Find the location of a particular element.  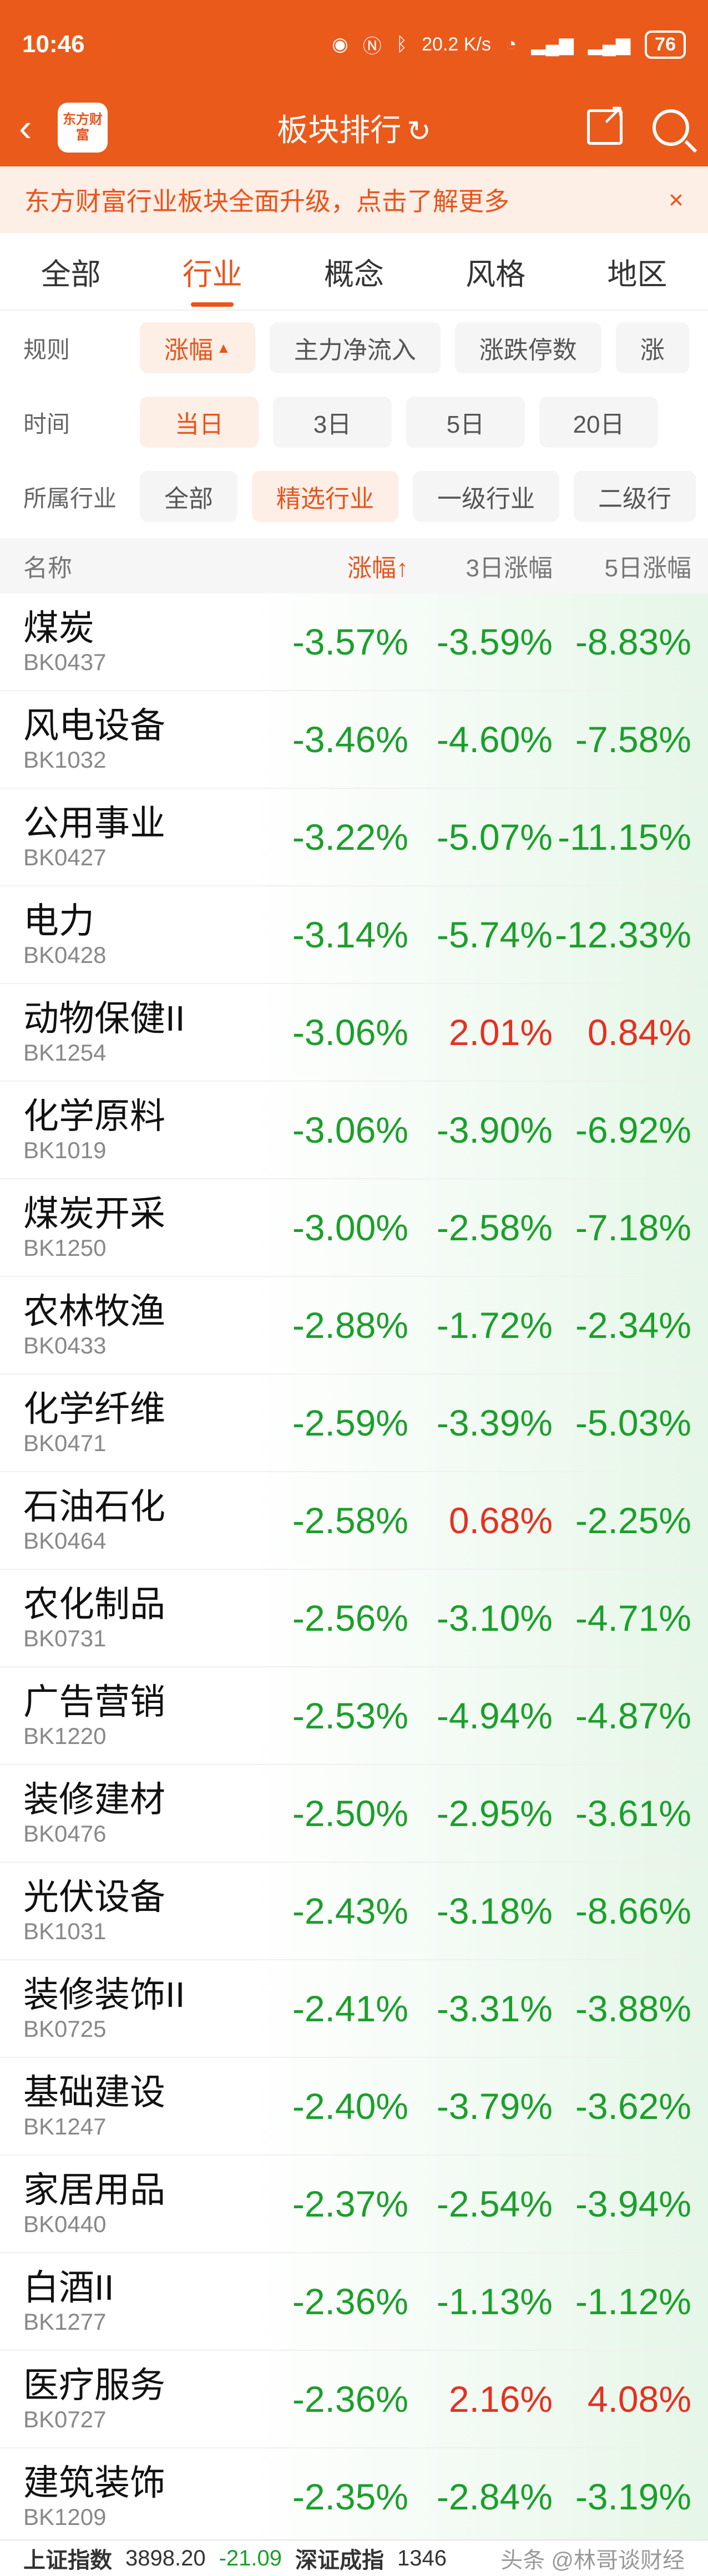

time-3d-chip: 3日 is located at coordinates (332, 422).